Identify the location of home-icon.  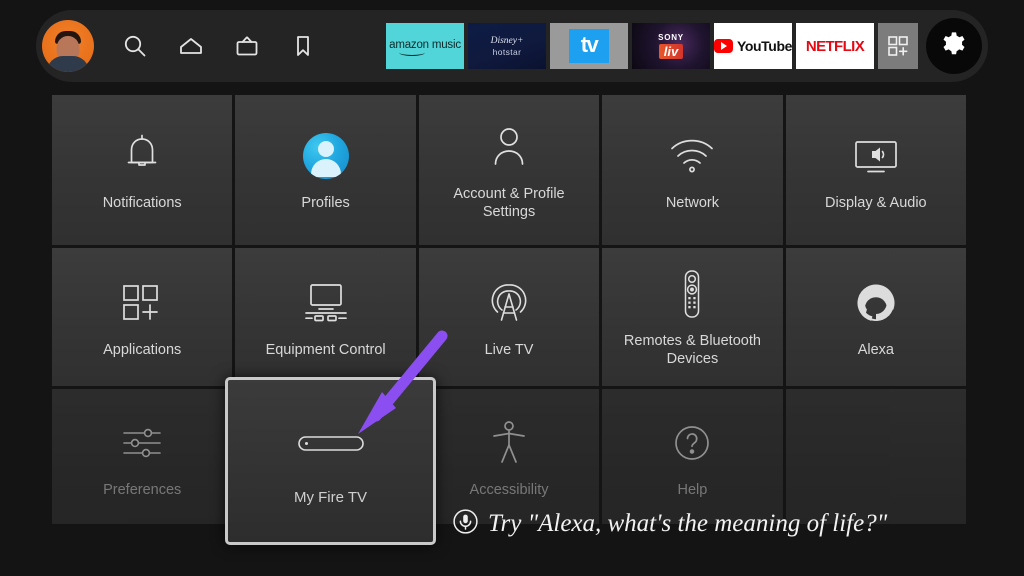
(191, 46).